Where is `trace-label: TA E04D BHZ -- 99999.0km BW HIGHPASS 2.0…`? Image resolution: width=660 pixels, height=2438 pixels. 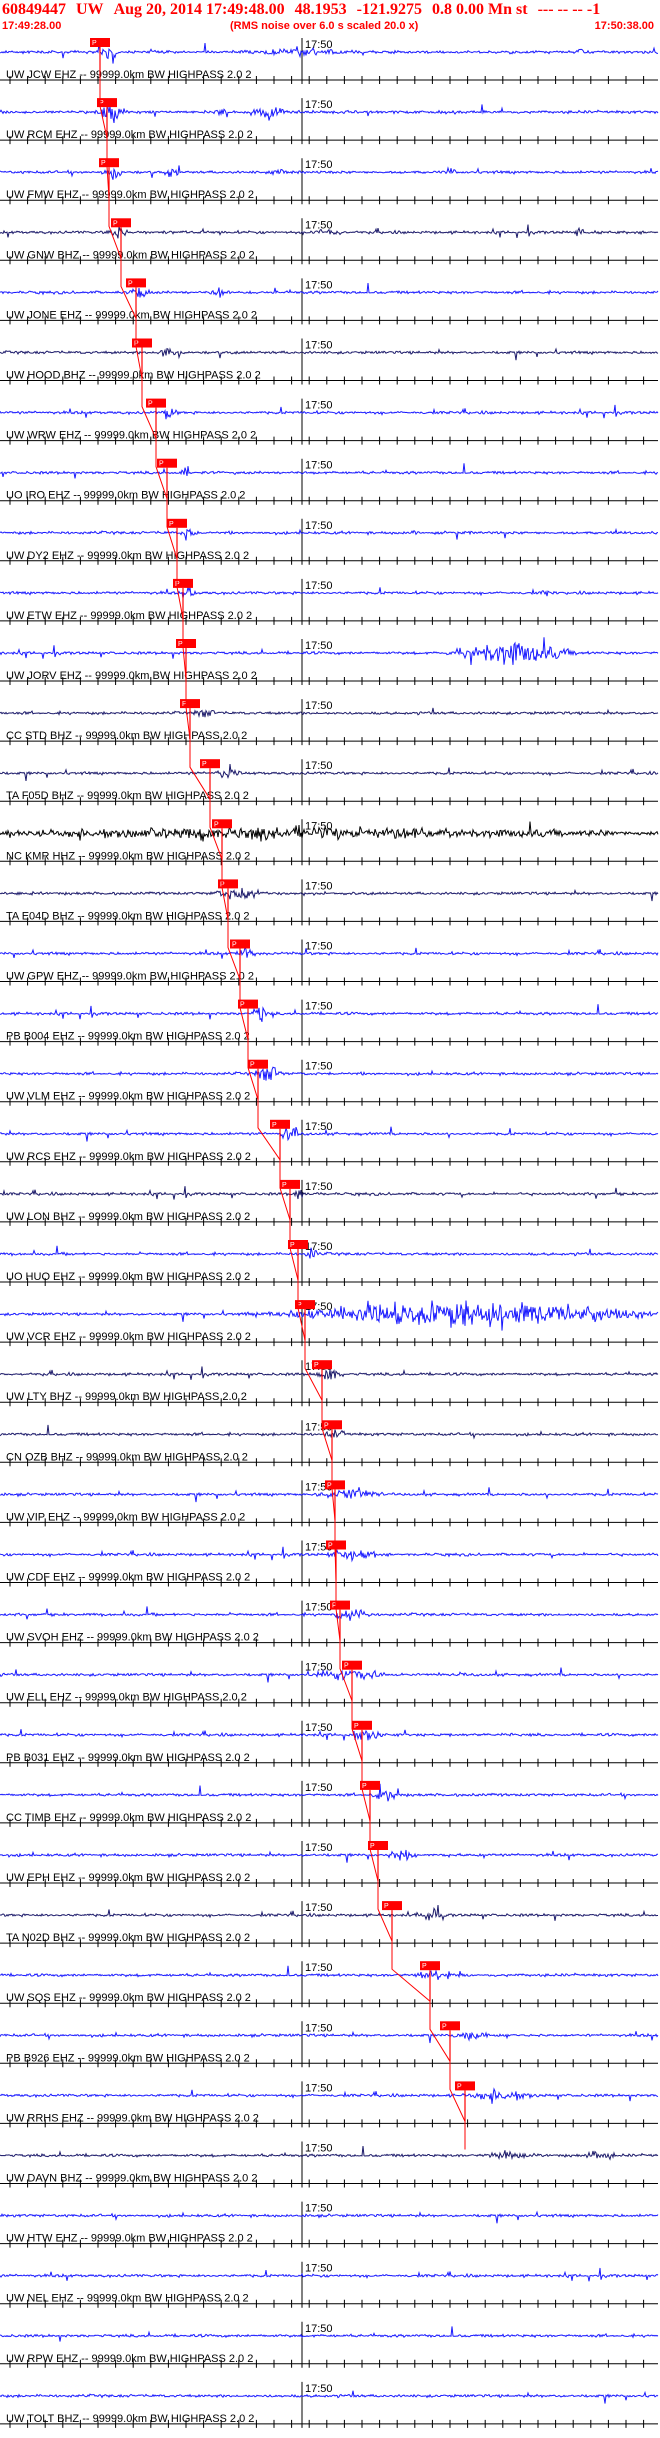
trace-label: TA E04D BHZ -- 99999.0km BW HIGHPASS 2.0… is located at coordinates (128, 916).